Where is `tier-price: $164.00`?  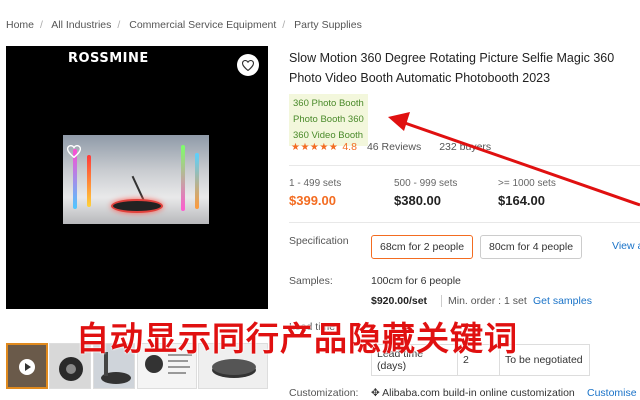 tier-price: $164.00 is located at coordinates (521, 200).